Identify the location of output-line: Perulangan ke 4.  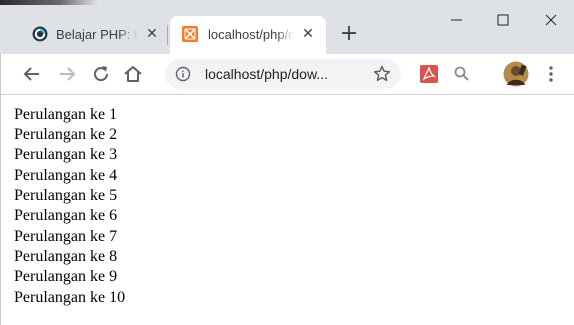
(66, 175).